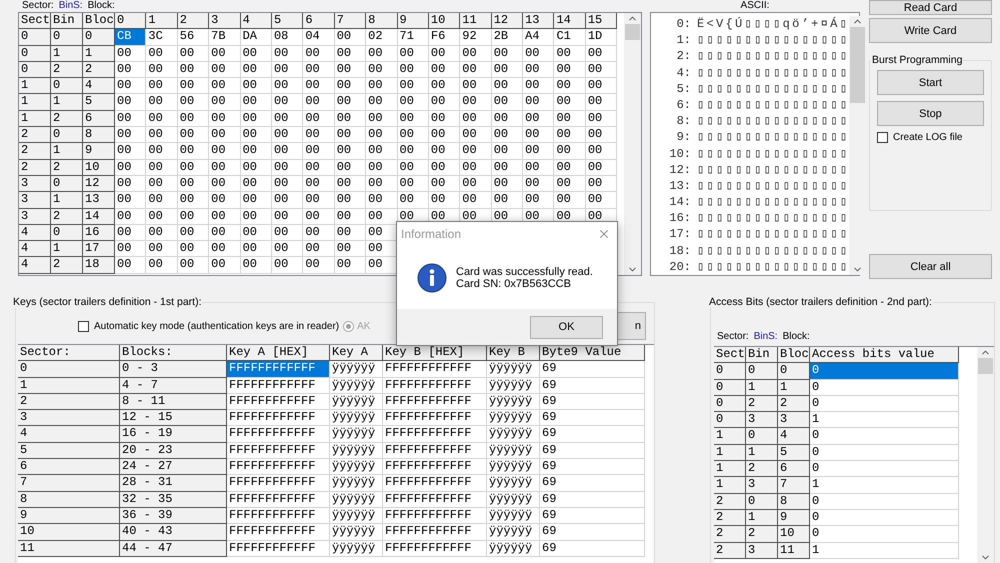  Describe the element at coordinates (173, 516) in the screenshot. I see `table-cell: 36 - 39` at that location.